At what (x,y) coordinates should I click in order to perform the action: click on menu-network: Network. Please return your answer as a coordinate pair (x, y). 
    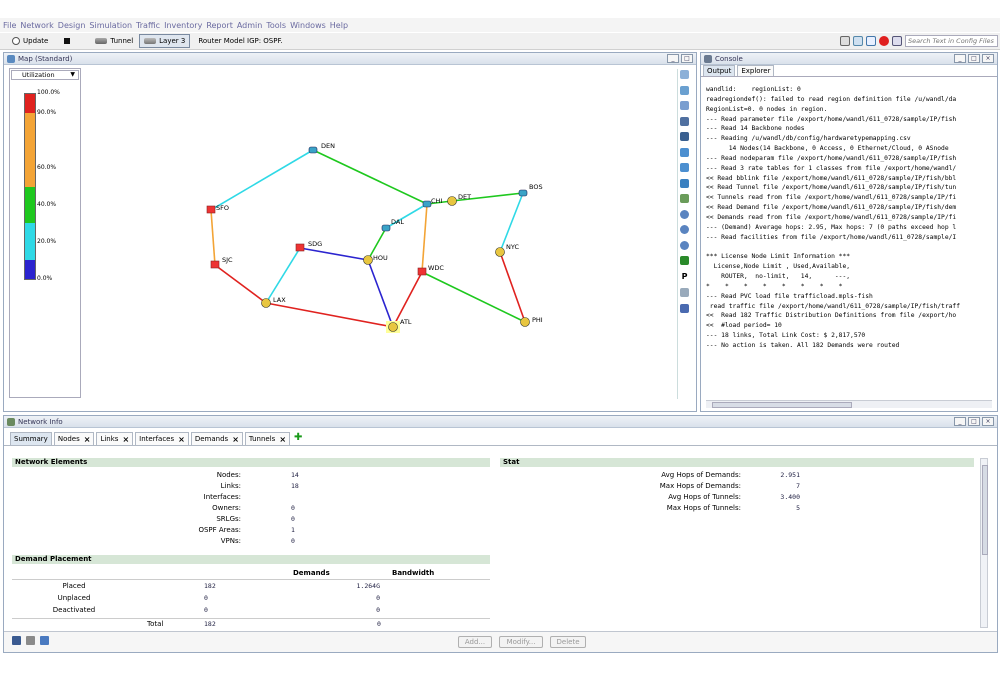
    Looking at the image, I should click on (36, 25).